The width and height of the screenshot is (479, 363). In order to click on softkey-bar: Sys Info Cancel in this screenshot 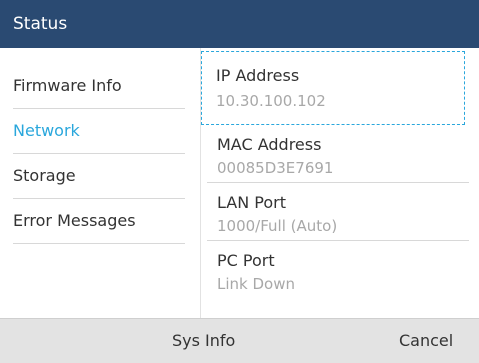, I will do `click(239, 340)`.